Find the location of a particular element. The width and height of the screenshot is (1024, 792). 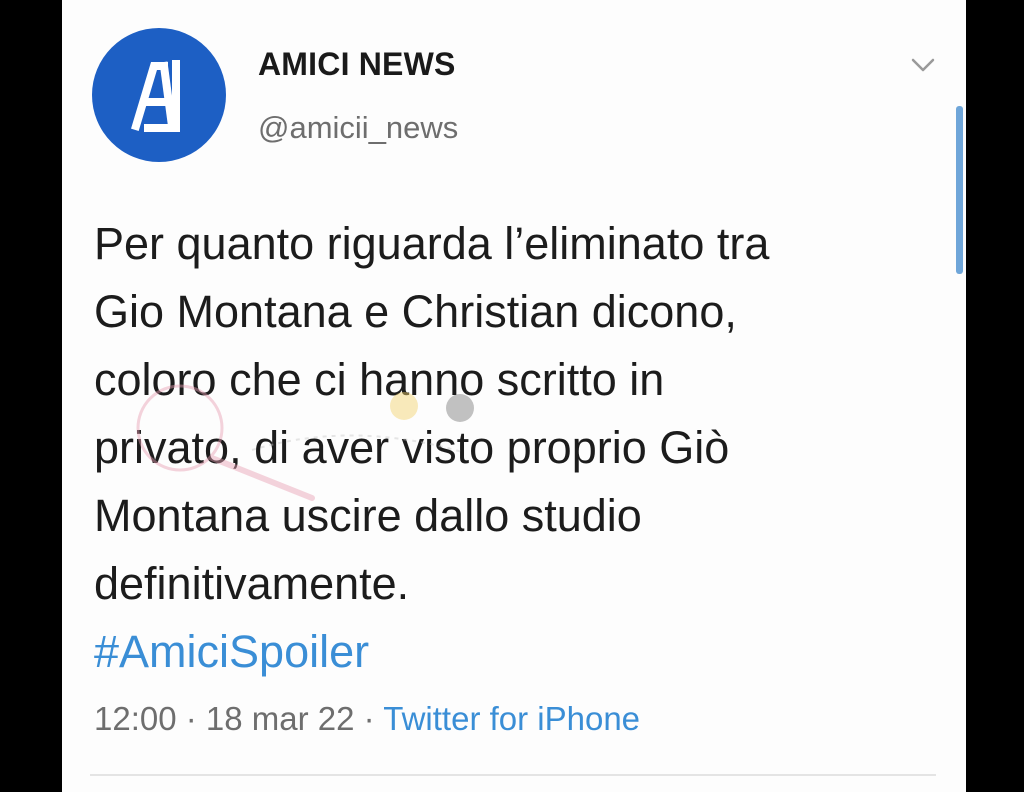

tweet-meta: 12:00 · 18 mar 22 · Twitter for iPhone is located at coordinates (367, 719).